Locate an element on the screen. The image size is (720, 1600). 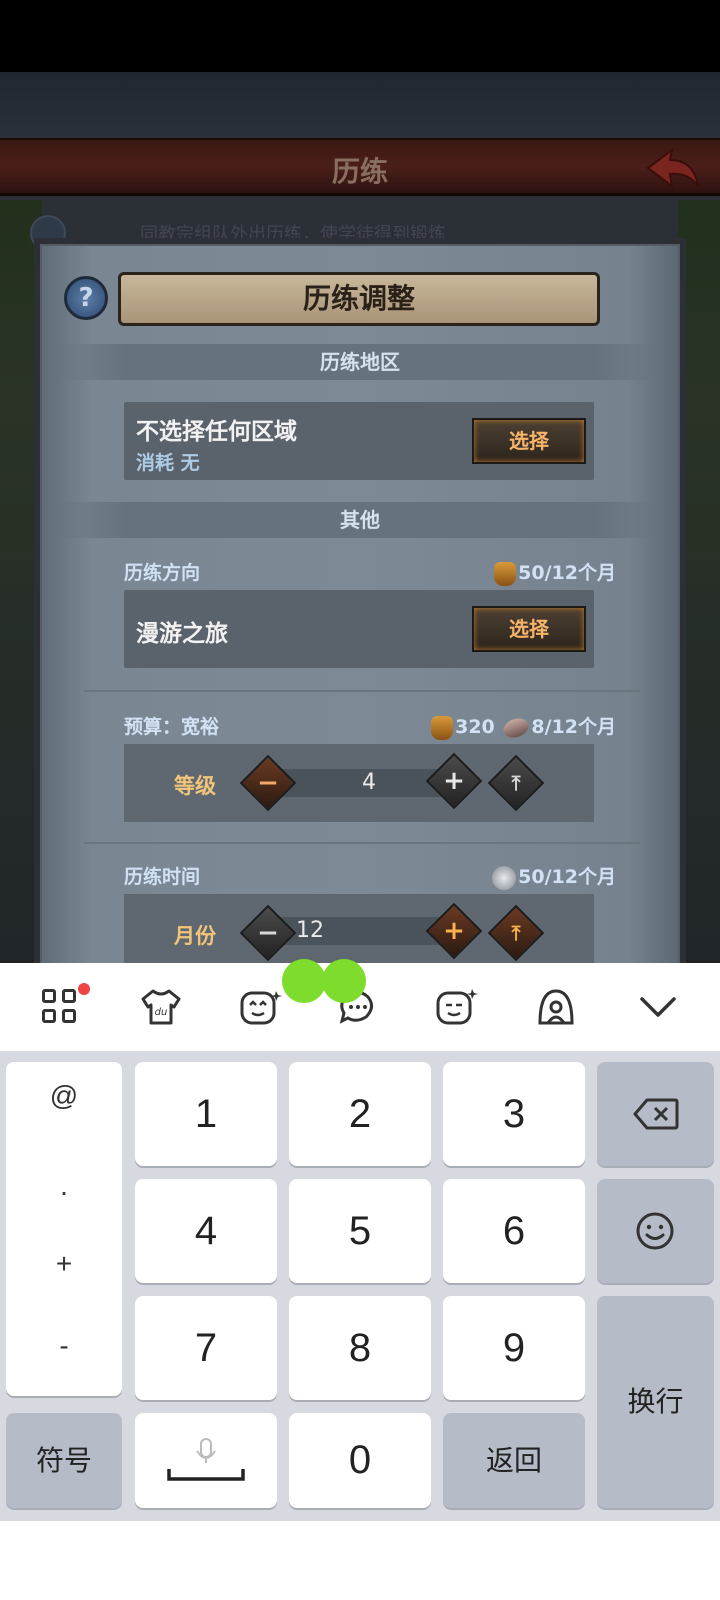
status-bar is located at coordinates (360, 36).